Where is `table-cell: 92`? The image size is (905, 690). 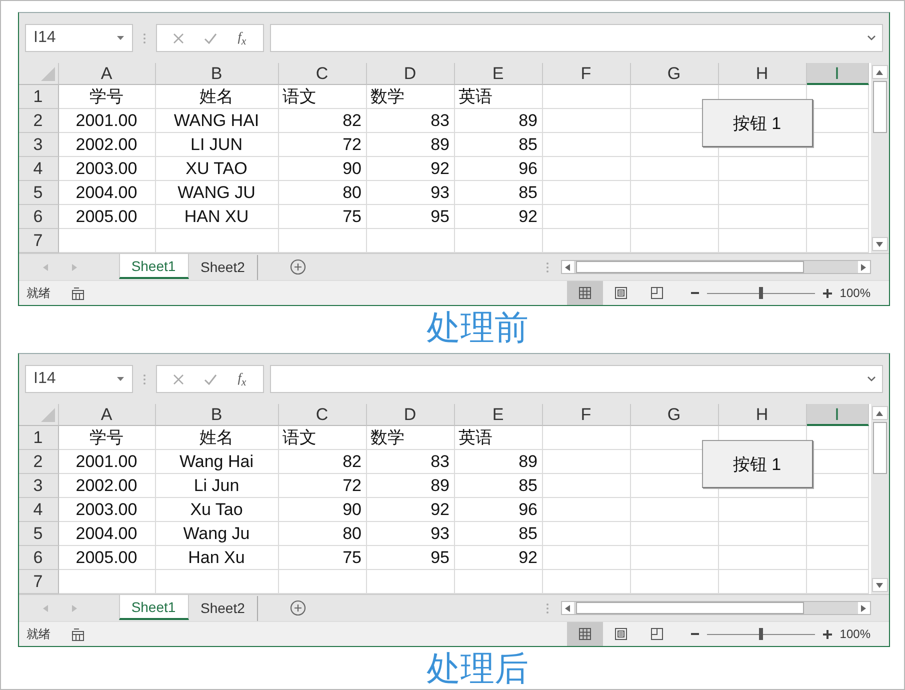 table-cell: 92 is located at coordinates (410, 510).